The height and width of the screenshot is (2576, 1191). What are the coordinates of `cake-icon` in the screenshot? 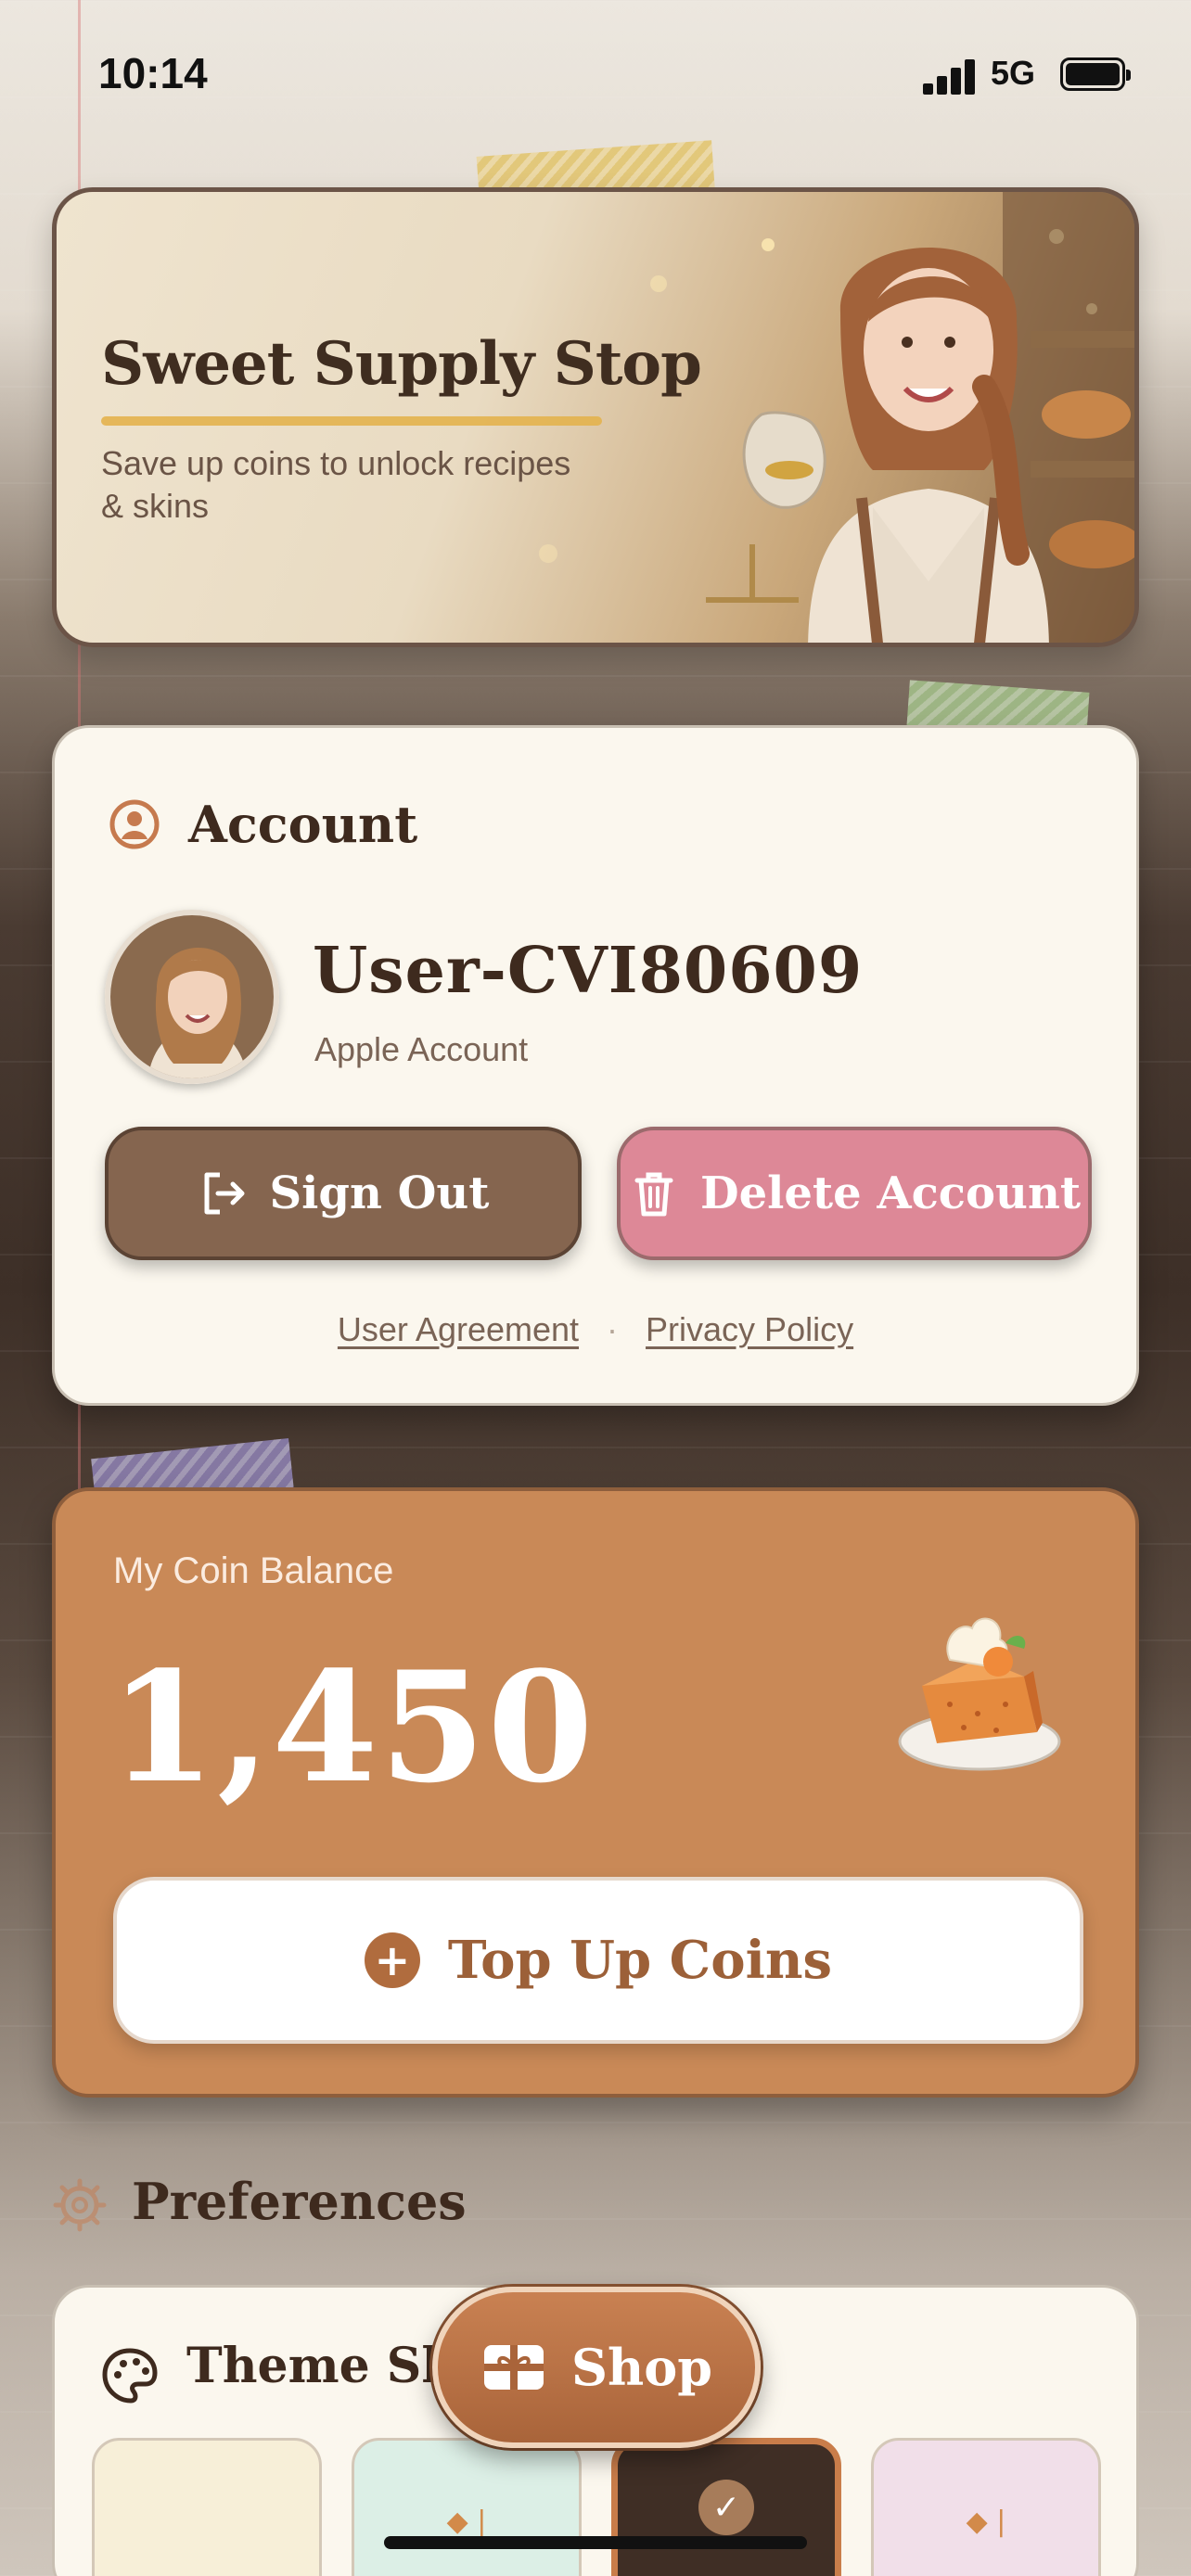 It's located at (980, 1694).